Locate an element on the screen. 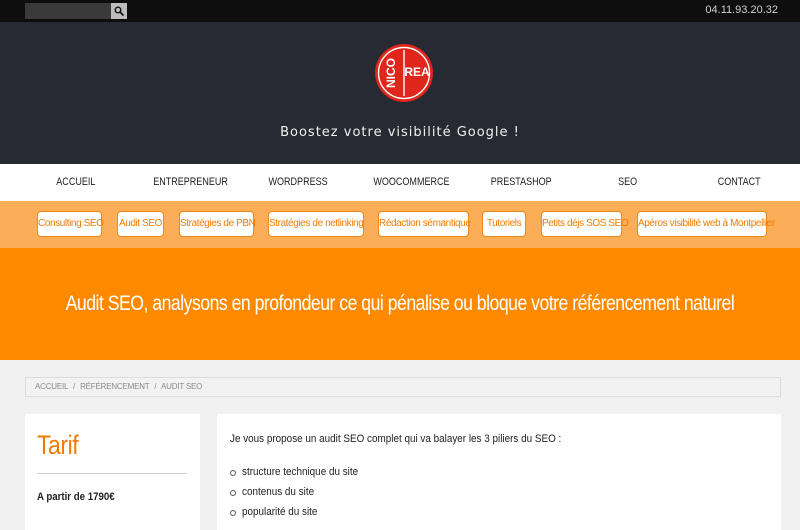  subnav-redaction-semantique: Rédaction sémantique is located at coordinates (424, 224).